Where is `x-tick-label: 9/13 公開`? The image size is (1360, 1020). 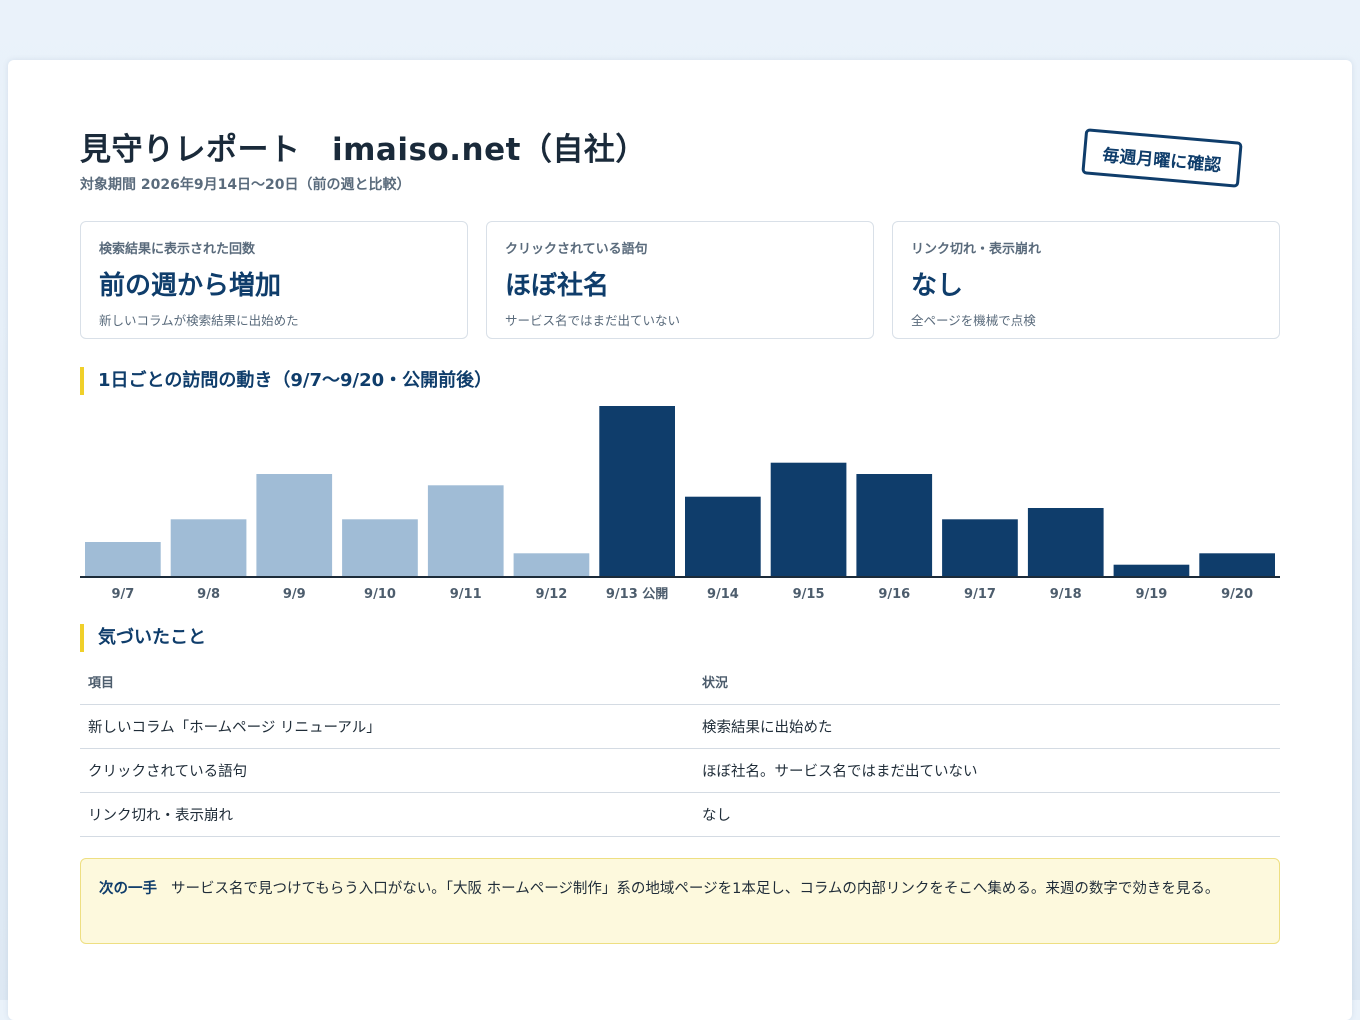
x-tick-label: 9/13 公開 is located at coordinates (637, 594).